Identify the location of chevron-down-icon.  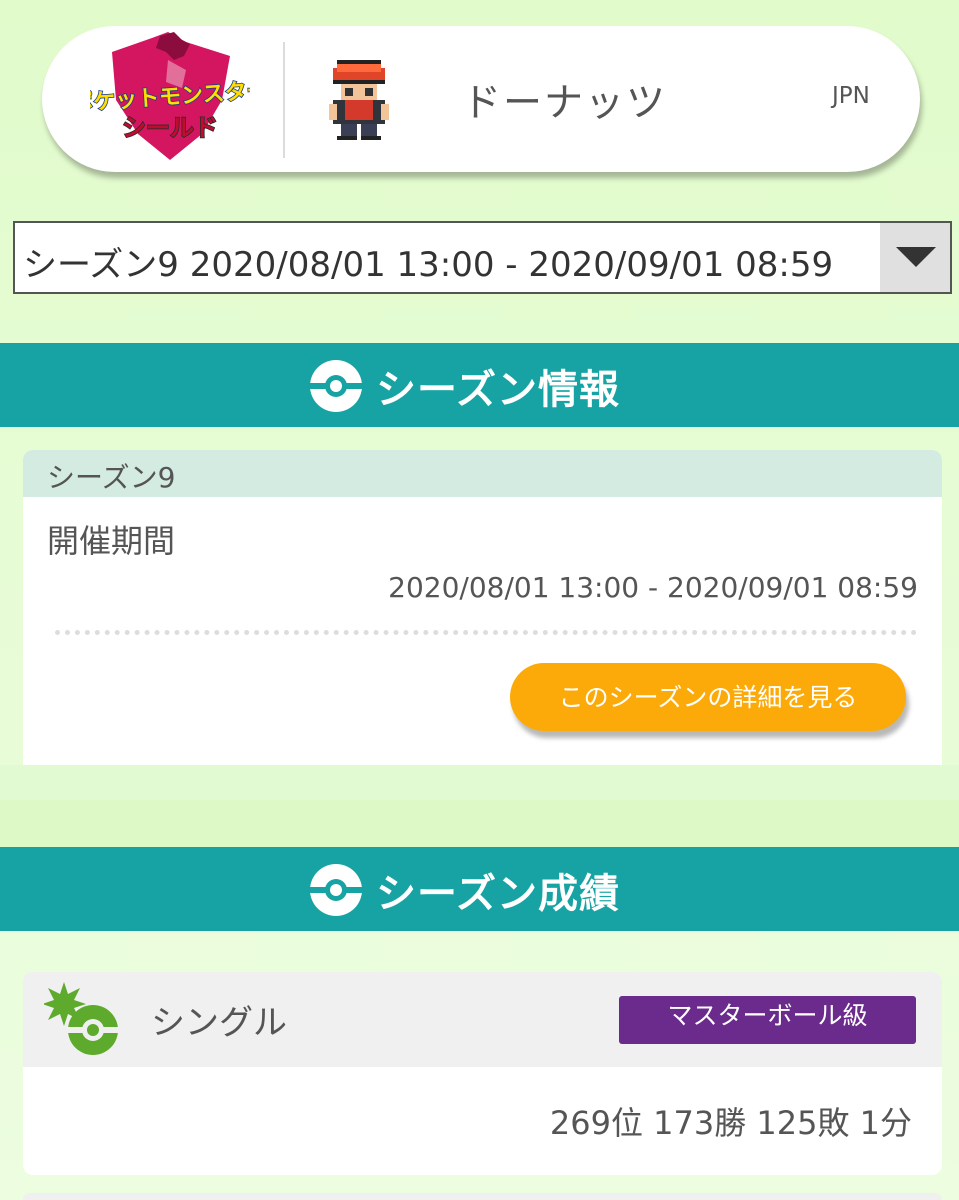
(916, 257).